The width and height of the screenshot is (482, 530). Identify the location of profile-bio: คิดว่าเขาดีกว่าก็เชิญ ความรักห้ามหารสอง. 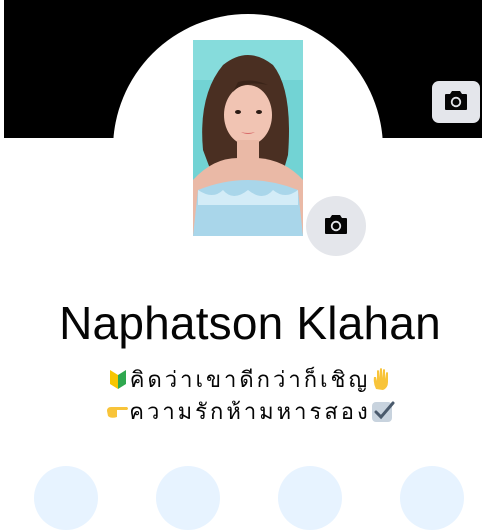
(250, 397).